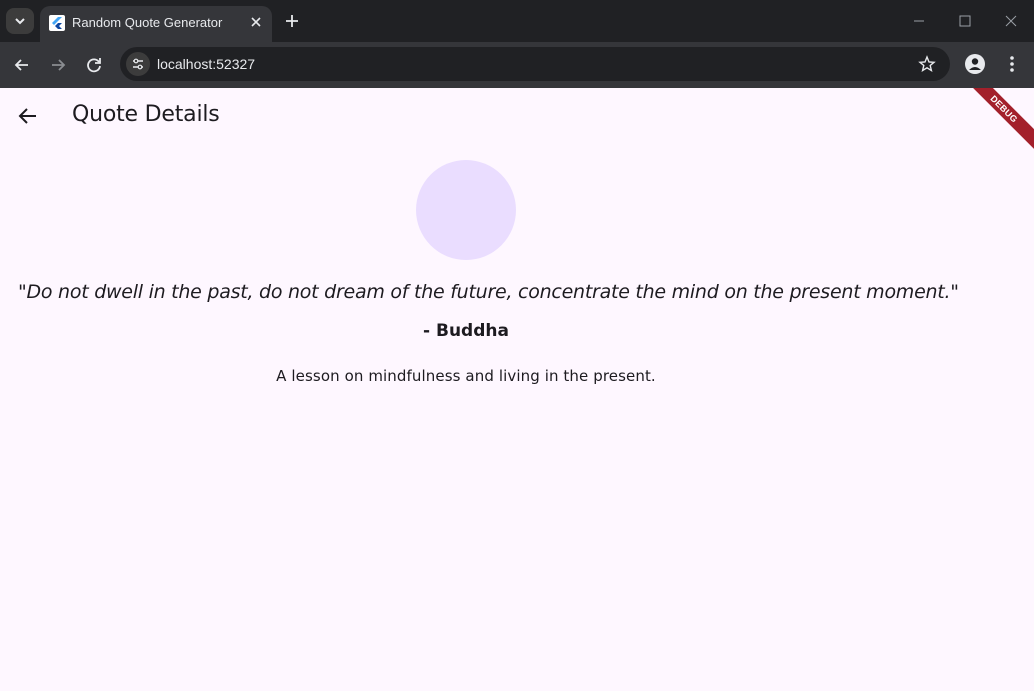 This screenshot has width=1034, height=691. I want to click on tab-search-button, so click(20, 21).